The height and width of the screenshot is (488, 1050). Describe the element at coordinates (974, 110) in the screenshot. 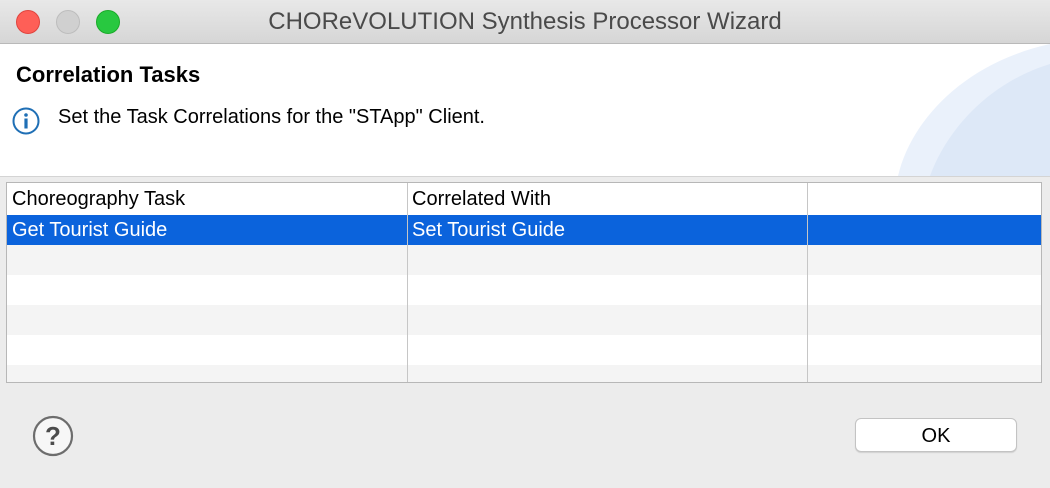

I see `banner-decoration-icon` at that location.